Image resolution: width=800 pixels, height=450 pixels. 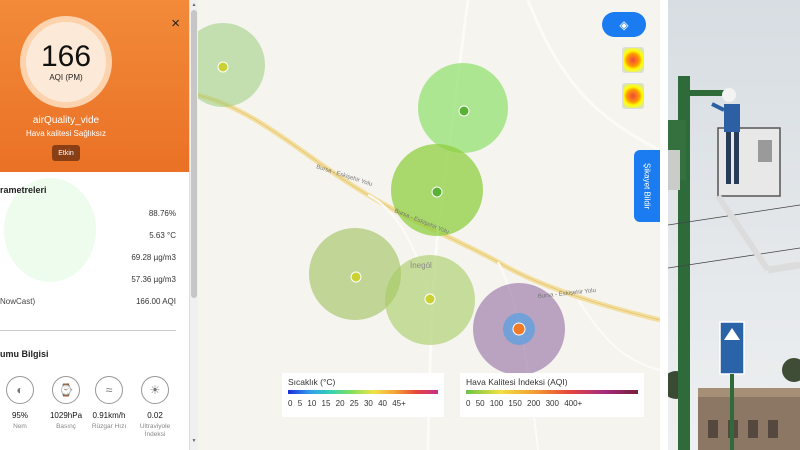 What do you see at coordinates (162, 235) in the screenshot?
I see `param-value: 5.63 °C` at bounding box center [162, 235].